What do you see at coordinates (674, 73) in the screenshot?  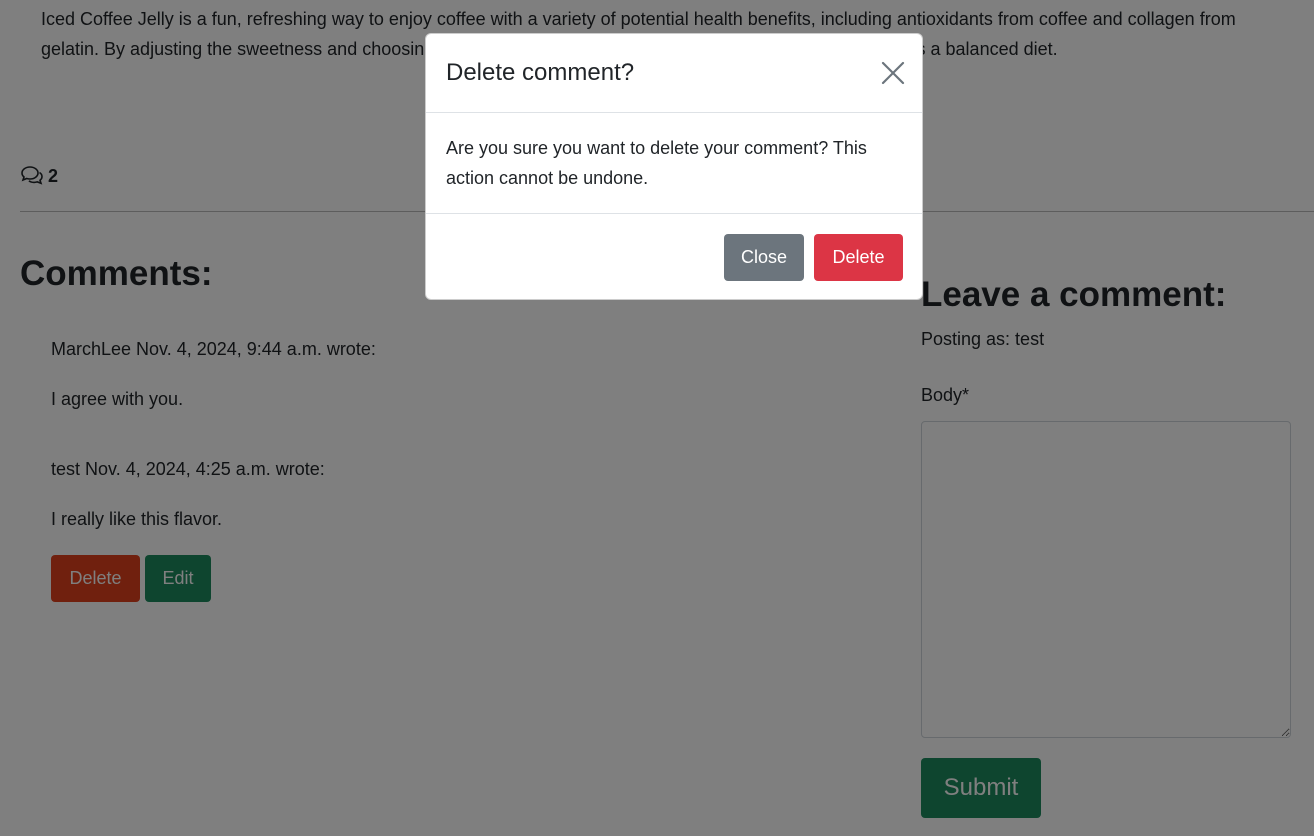 I see `modal-header: Delete comment?` at bounding box center [674, 73].